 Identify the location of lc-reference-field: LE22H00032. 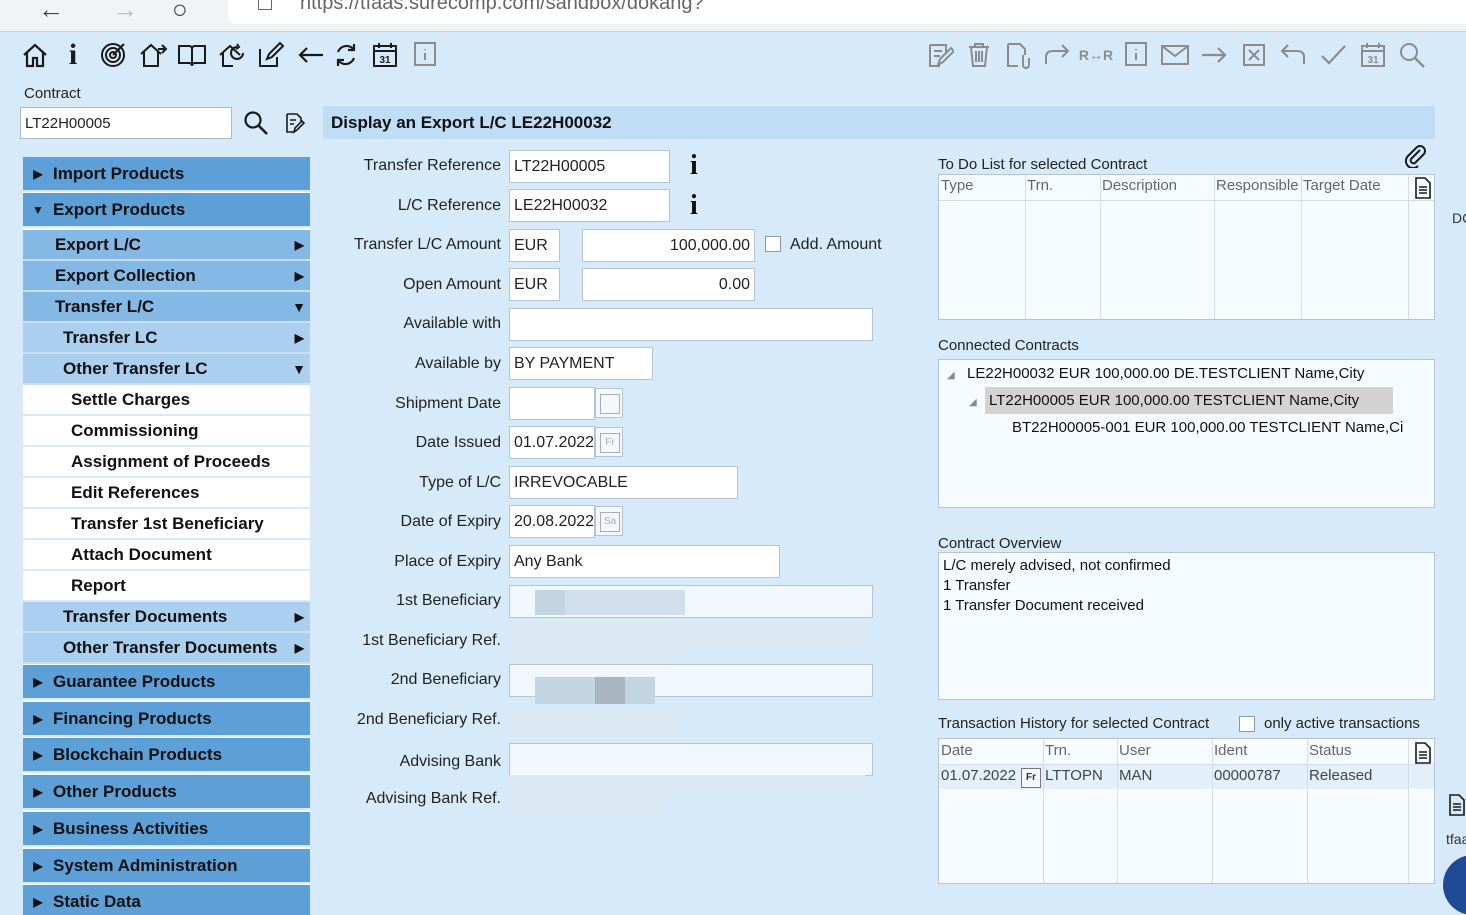
(589, 205).